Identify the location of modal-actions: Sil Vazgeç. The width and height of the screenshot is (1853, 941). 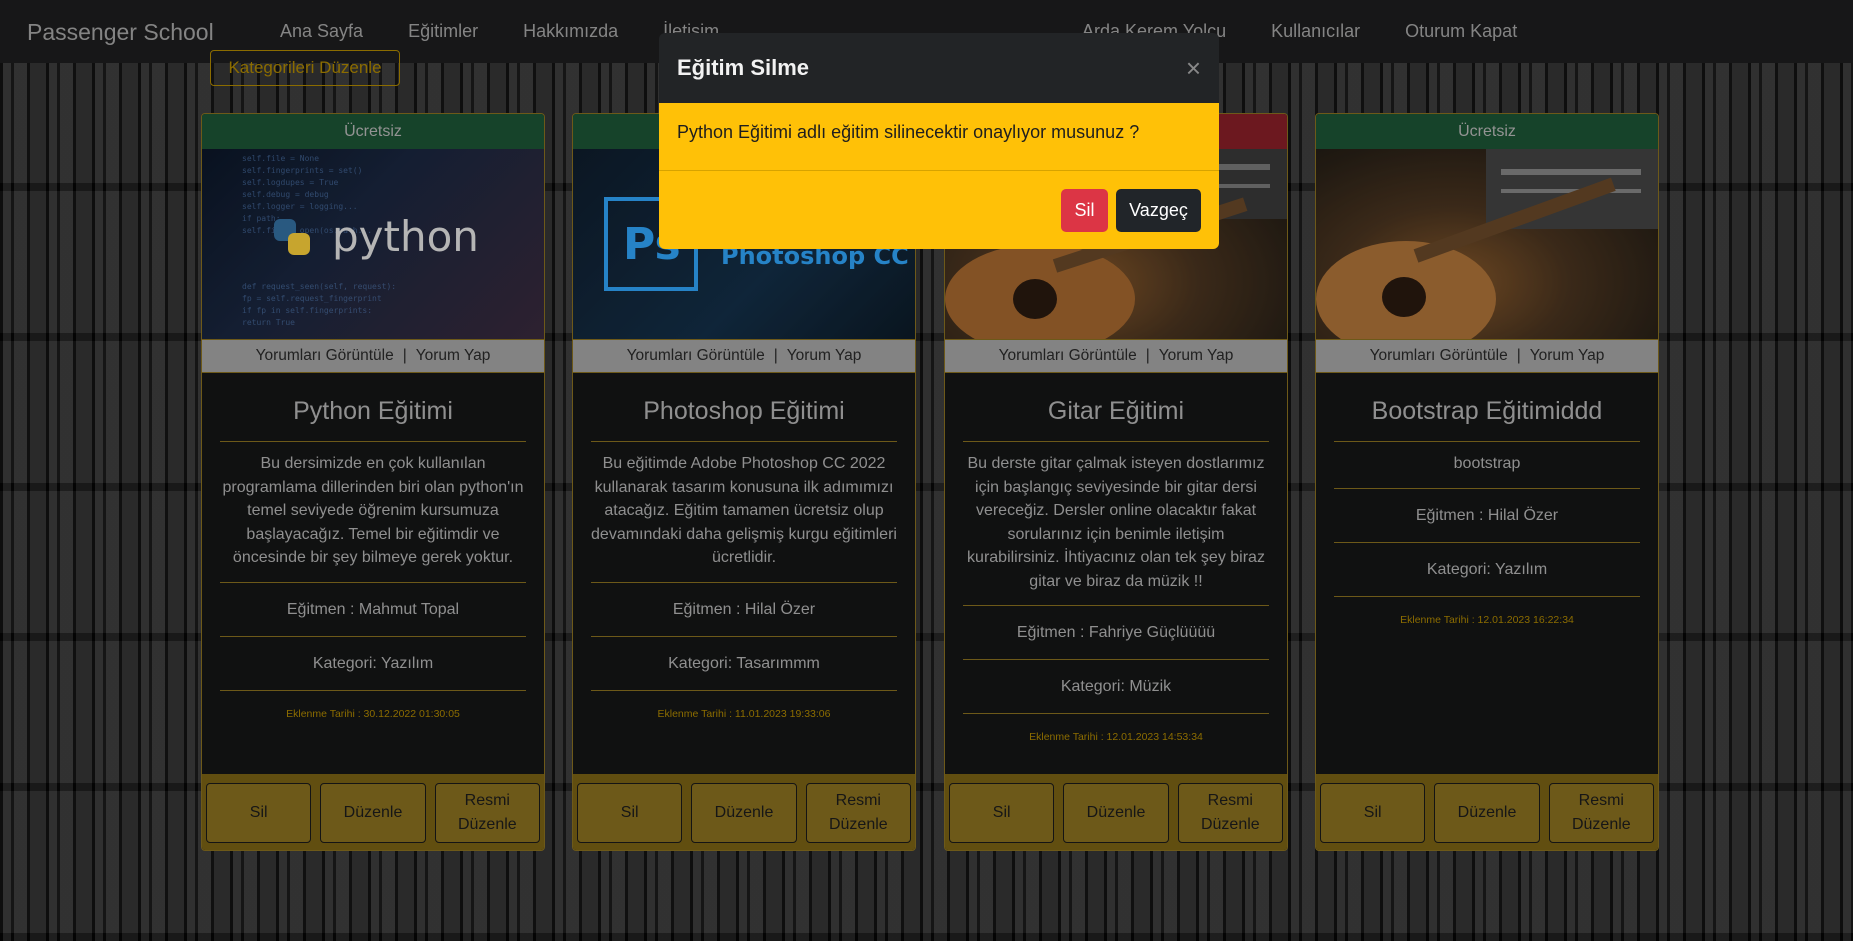
(1131, 210).